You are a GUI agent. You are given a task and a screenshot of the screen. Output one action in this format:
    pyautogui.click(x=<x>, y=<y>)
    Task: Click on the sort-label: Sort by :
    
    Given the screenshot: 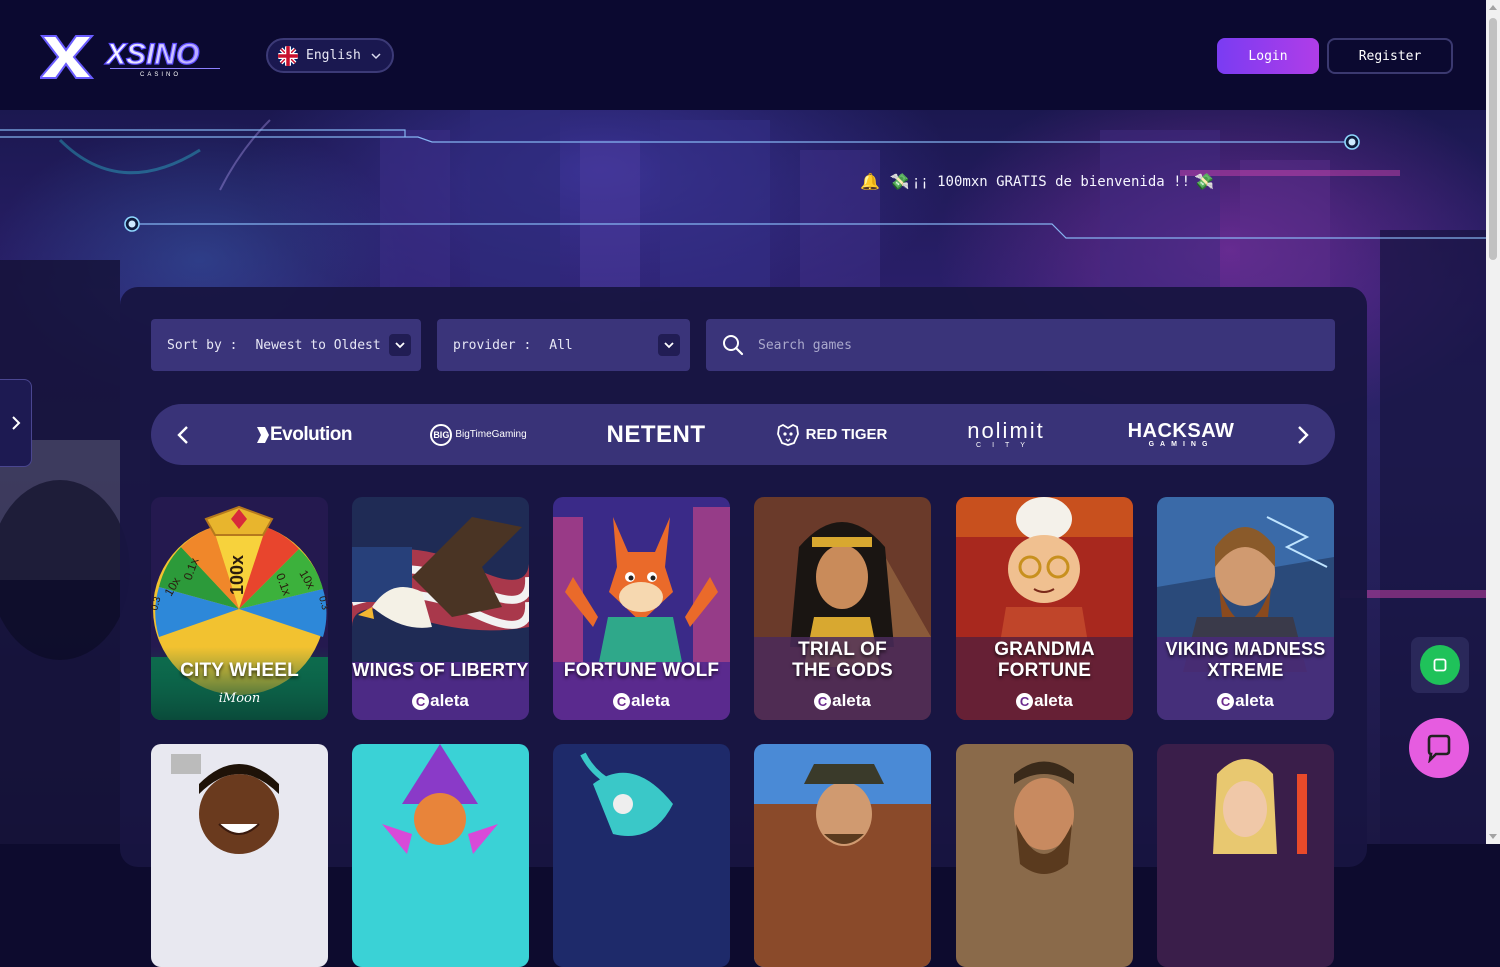 What is the action you would take?
    pyautogui.click(x=202, y=345)
    